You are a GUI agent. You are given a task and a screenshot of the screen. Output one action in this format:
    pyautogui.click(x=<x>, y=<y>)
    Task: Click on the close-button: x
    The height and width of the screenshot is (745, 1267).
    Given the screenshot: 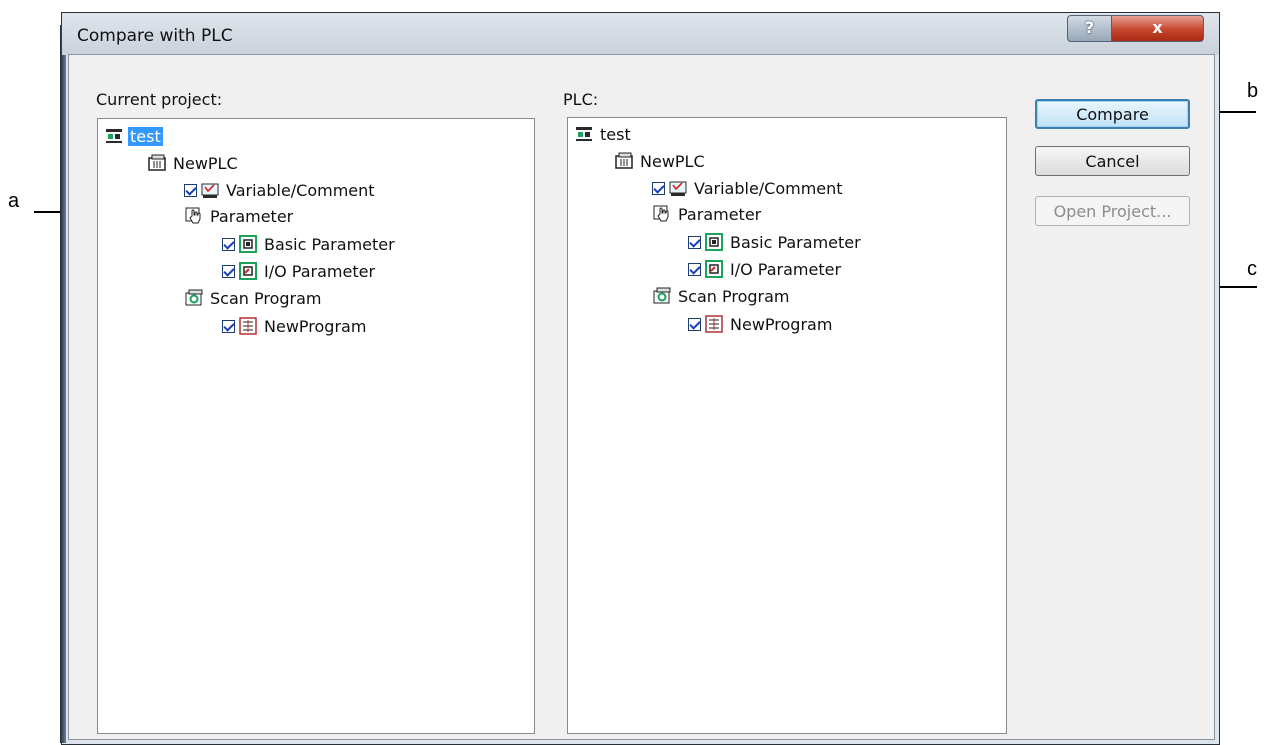 What is the action you would take?
    pyautogui.click(x=1157, y=28)
    